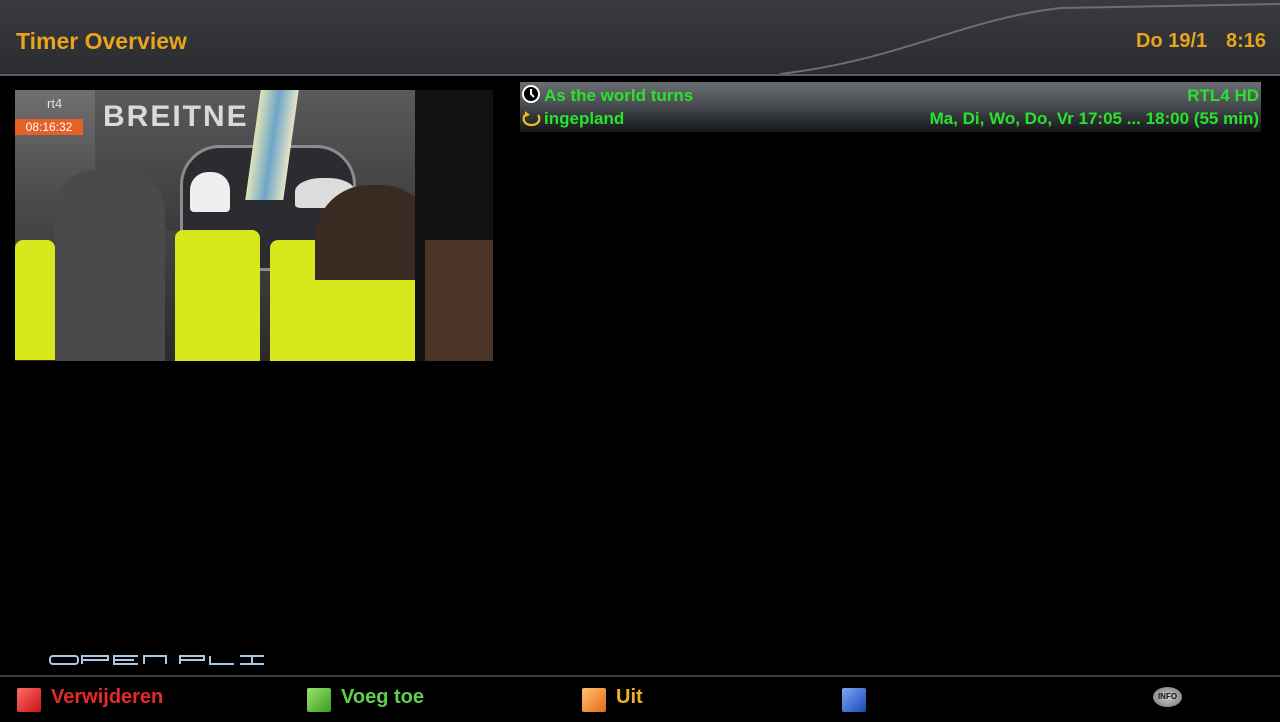 This screenshot has width=1280, height=722. I want to click on openpli-logo, so click(156, 660).